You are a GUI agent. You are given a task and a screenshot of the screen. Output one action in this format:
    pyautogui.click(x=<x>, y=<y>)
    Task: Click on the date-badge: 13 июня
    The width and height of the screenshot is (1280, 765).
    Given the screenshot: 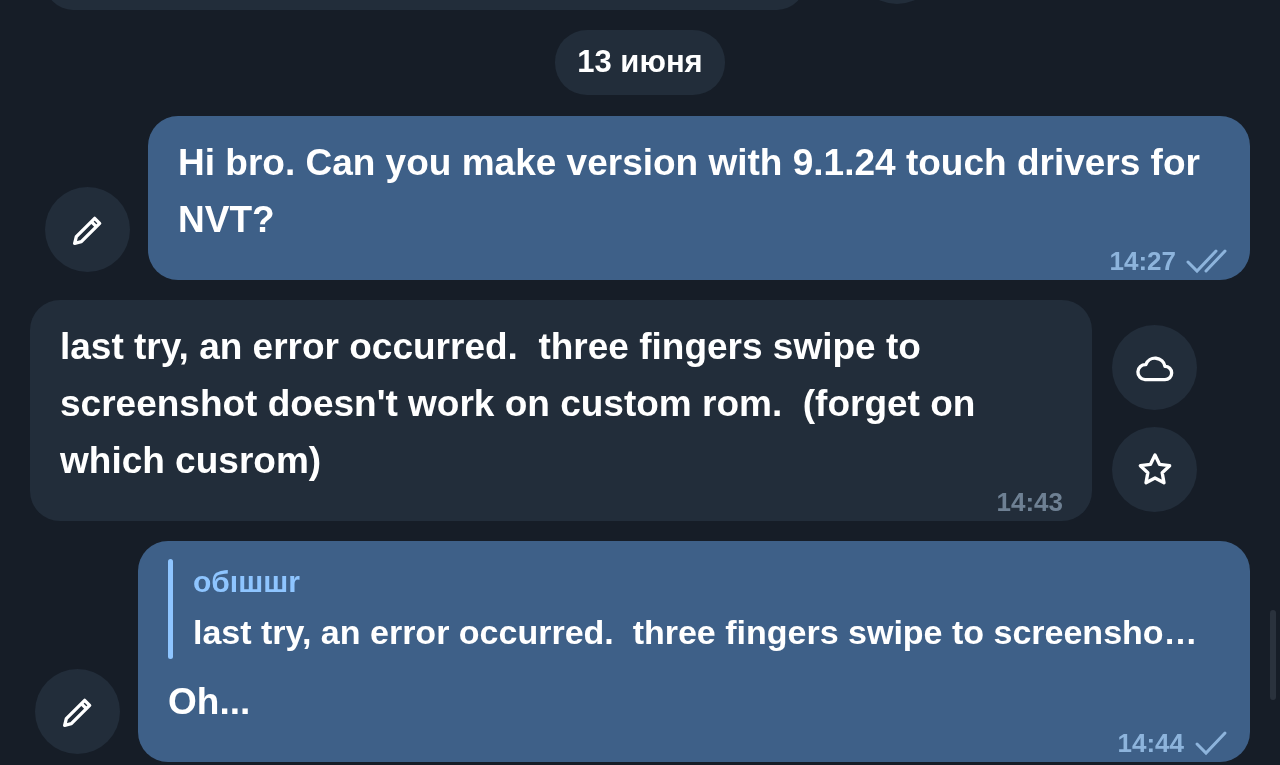 What is the action you would take?
    pyautogui.click(x=640, y=62)
    